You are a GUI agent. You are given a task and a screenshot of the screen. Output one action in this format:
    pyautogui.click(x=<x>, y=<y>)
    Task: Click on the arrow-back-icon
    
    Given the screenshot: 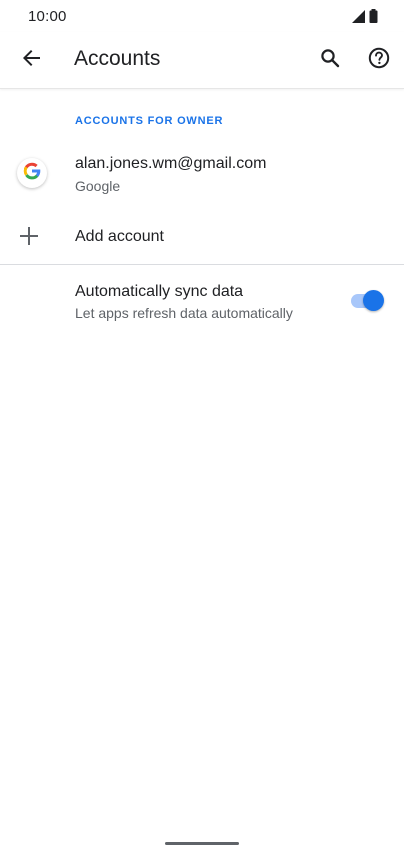 What is the action you would take?
    pyautogui.click(x=32, y=60)
    